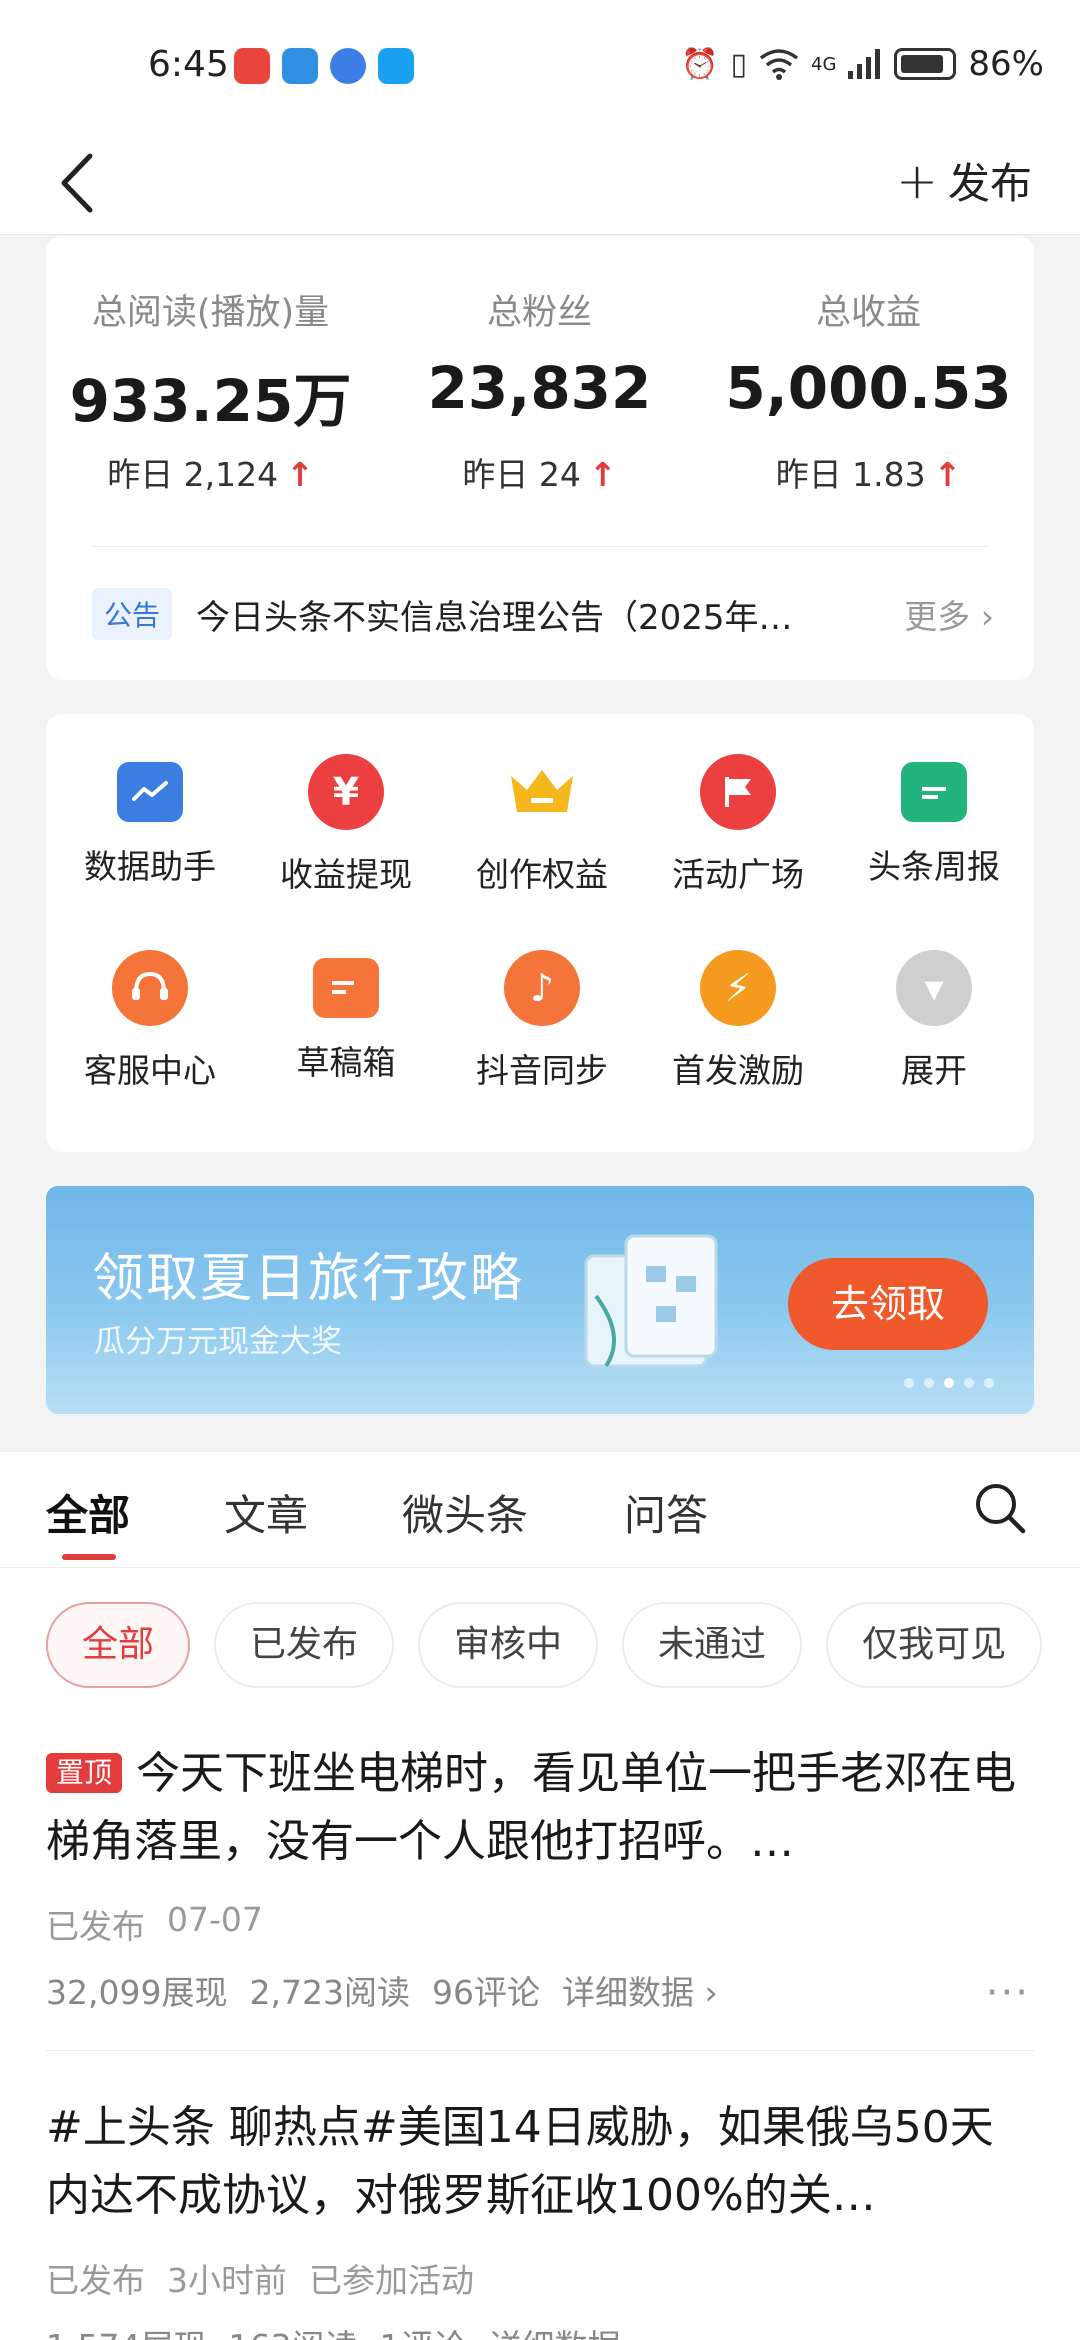 The width and height of the screenshot is (1080, 2340). What do you see at coordinates (542, 874) in the screenshot?
I see `tool-label: 创作权益` at bounding box center [542, 874].